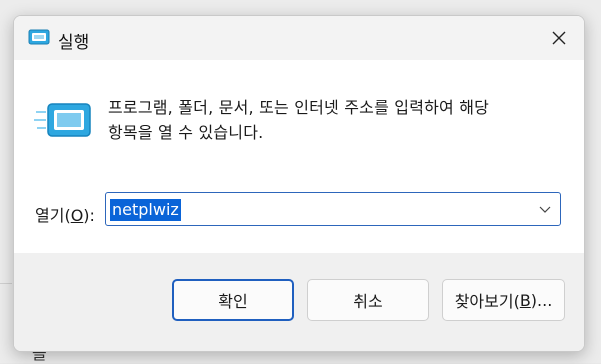 Image resolution: width=601 pixels, height=364 pixels. Describe the element at coordinates (545, 209) in the screenshot. I see `chevron-down-icon` at that location.